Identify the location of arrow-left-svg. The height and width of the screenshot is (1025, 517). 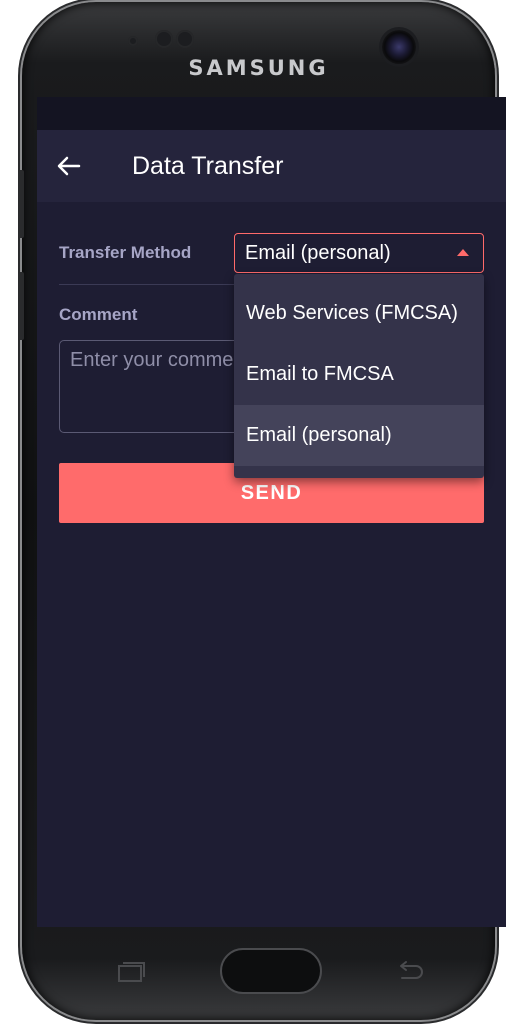
(69, 166).